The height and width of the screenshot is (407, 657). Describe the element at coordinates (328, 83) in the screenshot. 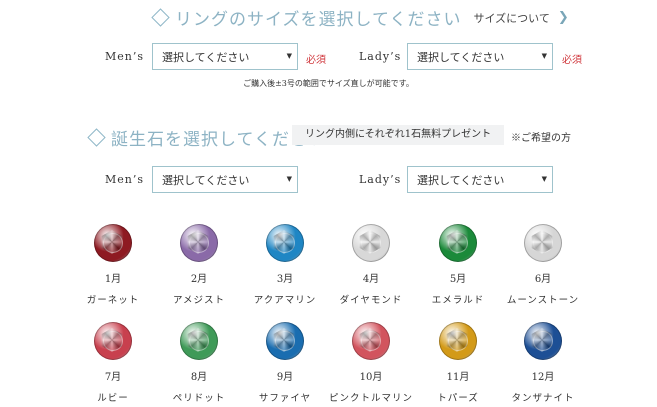

I see `size-adjust-note: ご購入後±3号の範囲でサイズ直しが可能です。` at that location.